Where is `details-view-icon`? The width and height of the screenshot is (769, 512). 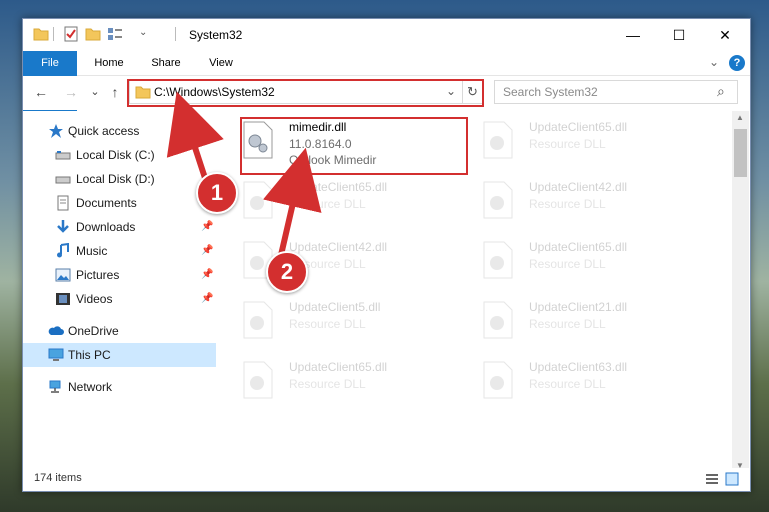
details-view-icon is located at coordinates (712, 479).